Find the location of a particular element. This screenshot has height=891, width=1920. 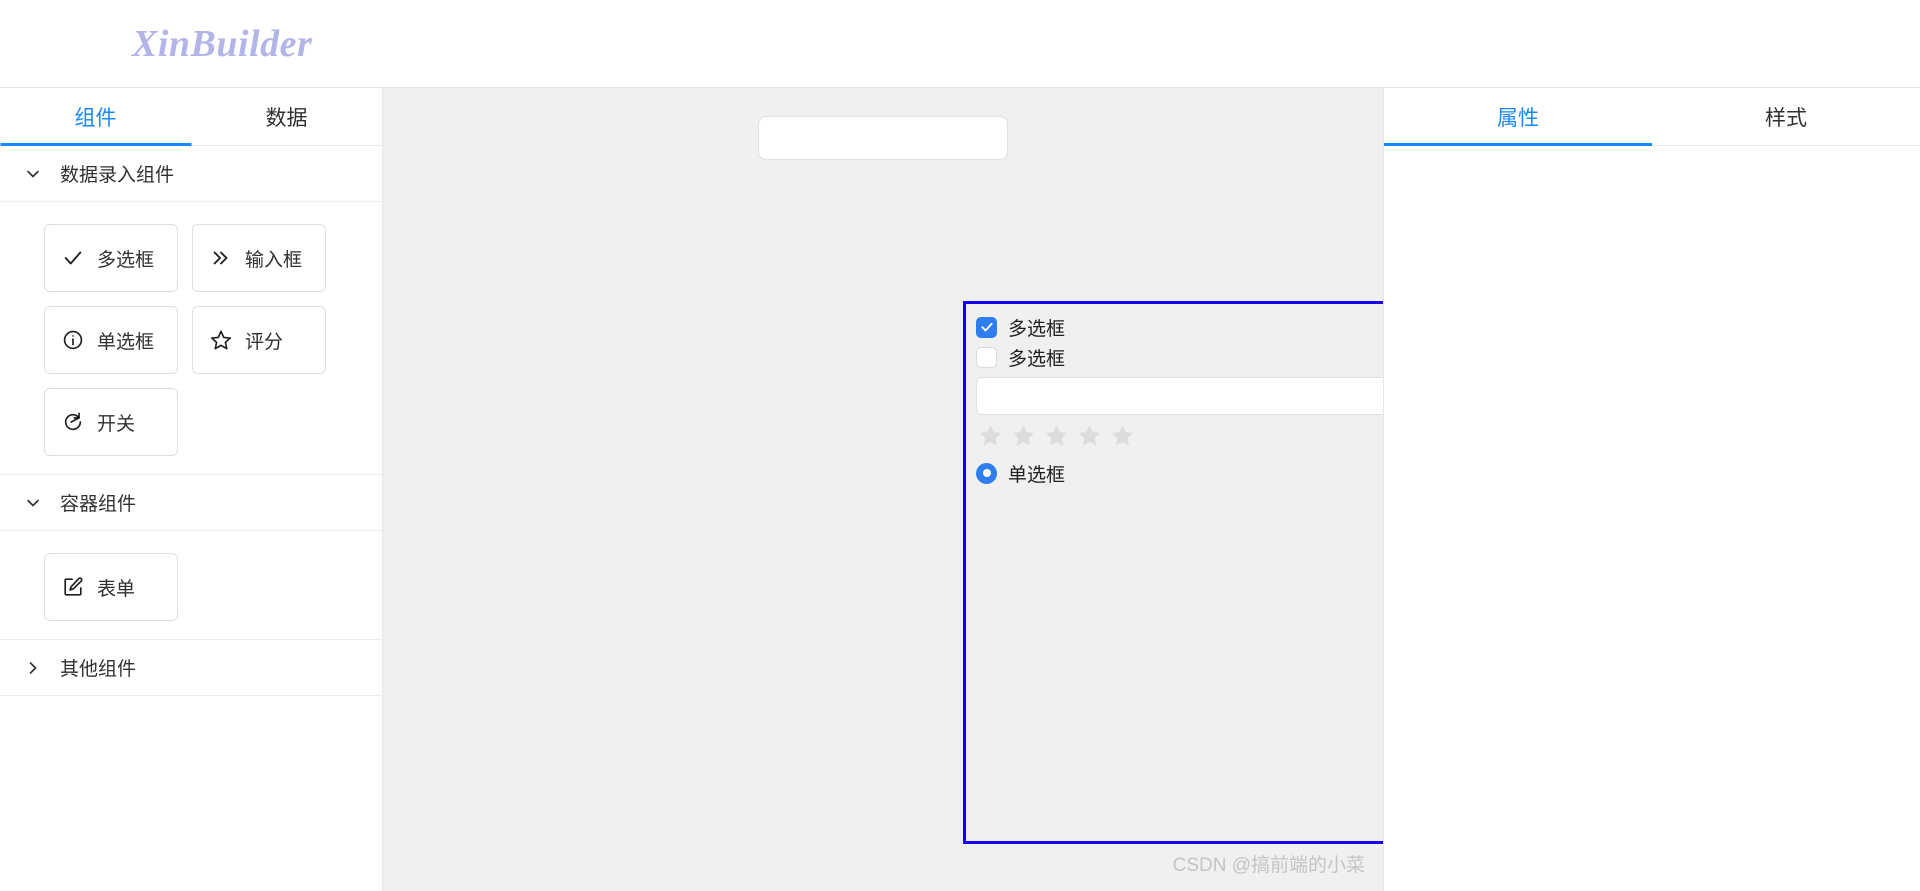

component-tile-checkbox-label: 多选框 is located at coordinates (126, 260).